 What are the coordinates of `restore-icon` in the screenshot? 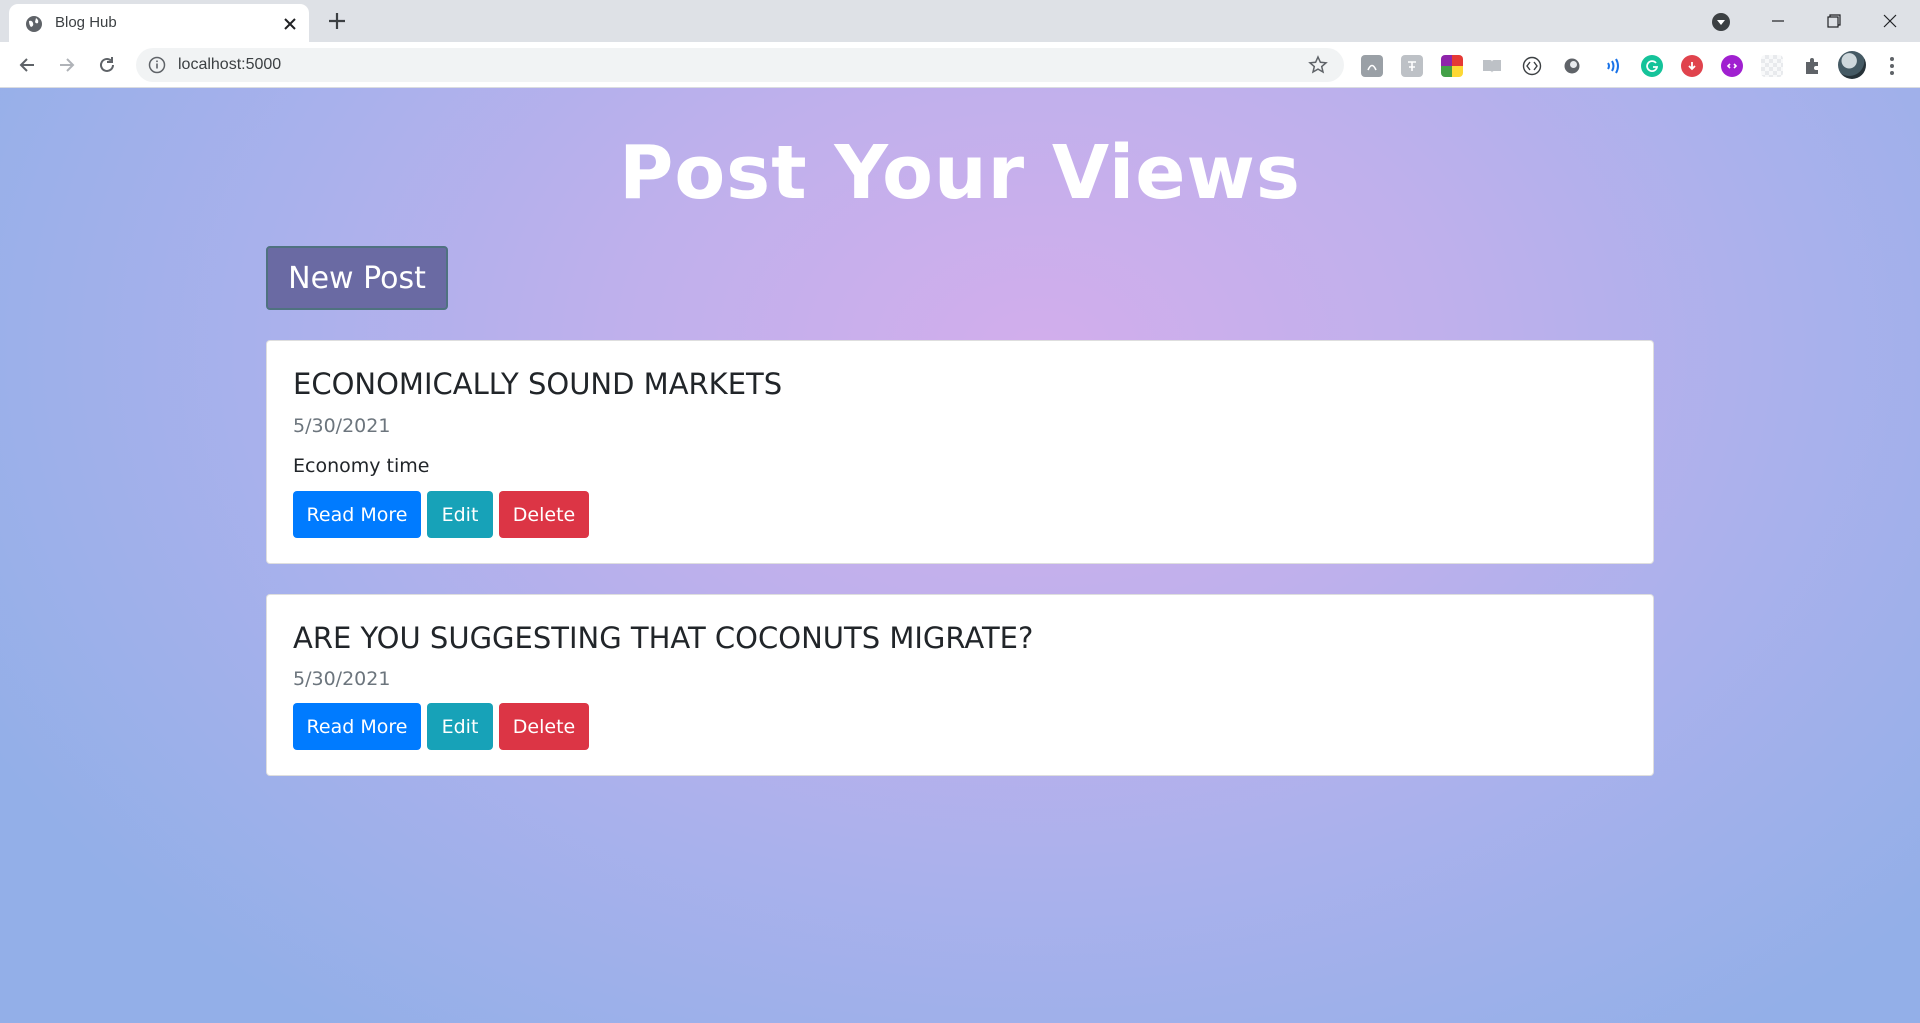 It's located at (1834, 21).